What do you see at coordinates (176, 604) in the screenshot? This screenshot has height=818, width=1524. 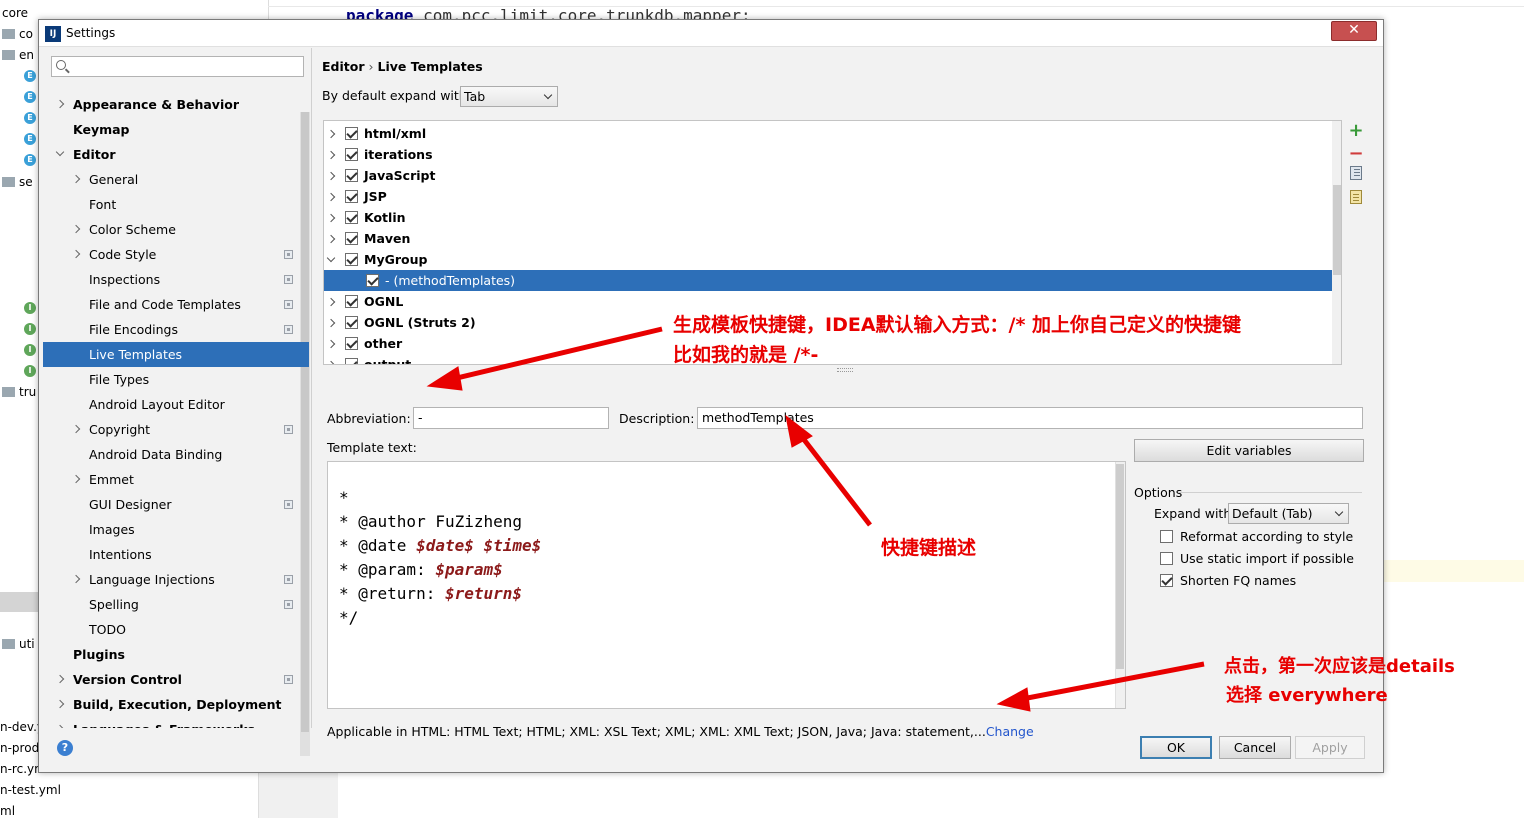 I see `nav-item: Spelling` at bounding box center [176, 604].